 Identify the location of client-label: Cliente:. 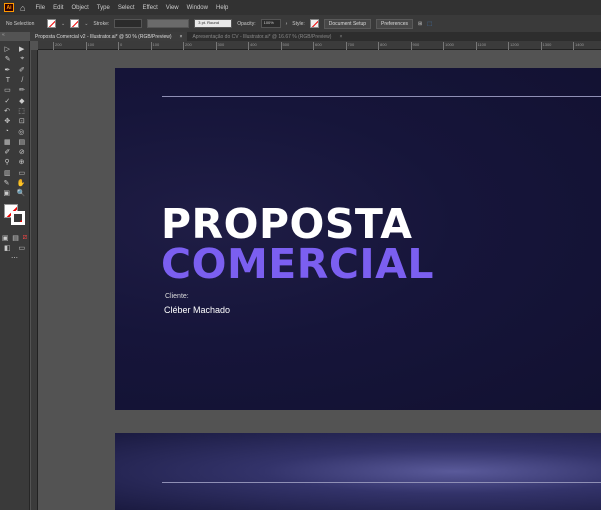
(177, 296).